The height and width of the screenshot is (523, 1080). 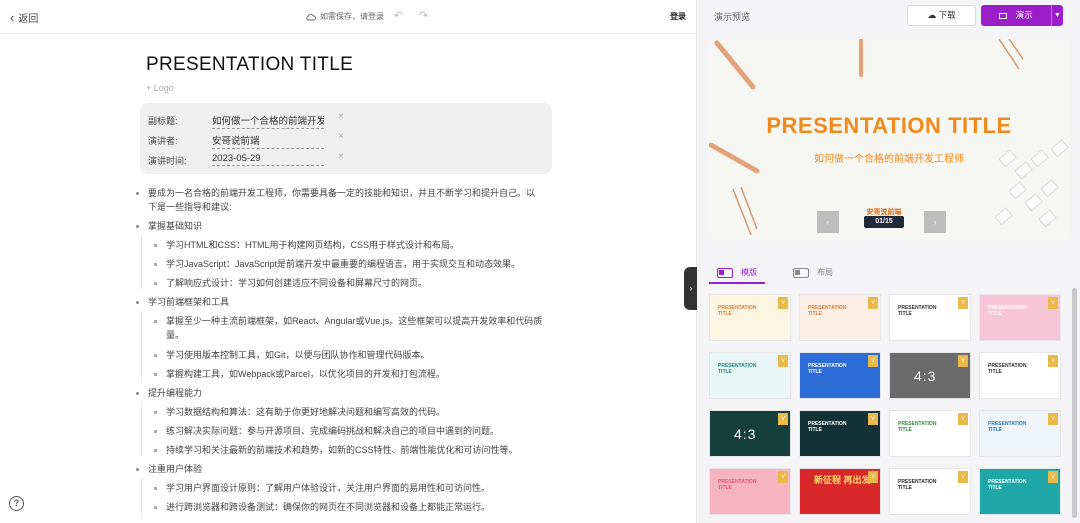 I want to click on section-heading: 注重用户体验, so click(x=169, y=469).